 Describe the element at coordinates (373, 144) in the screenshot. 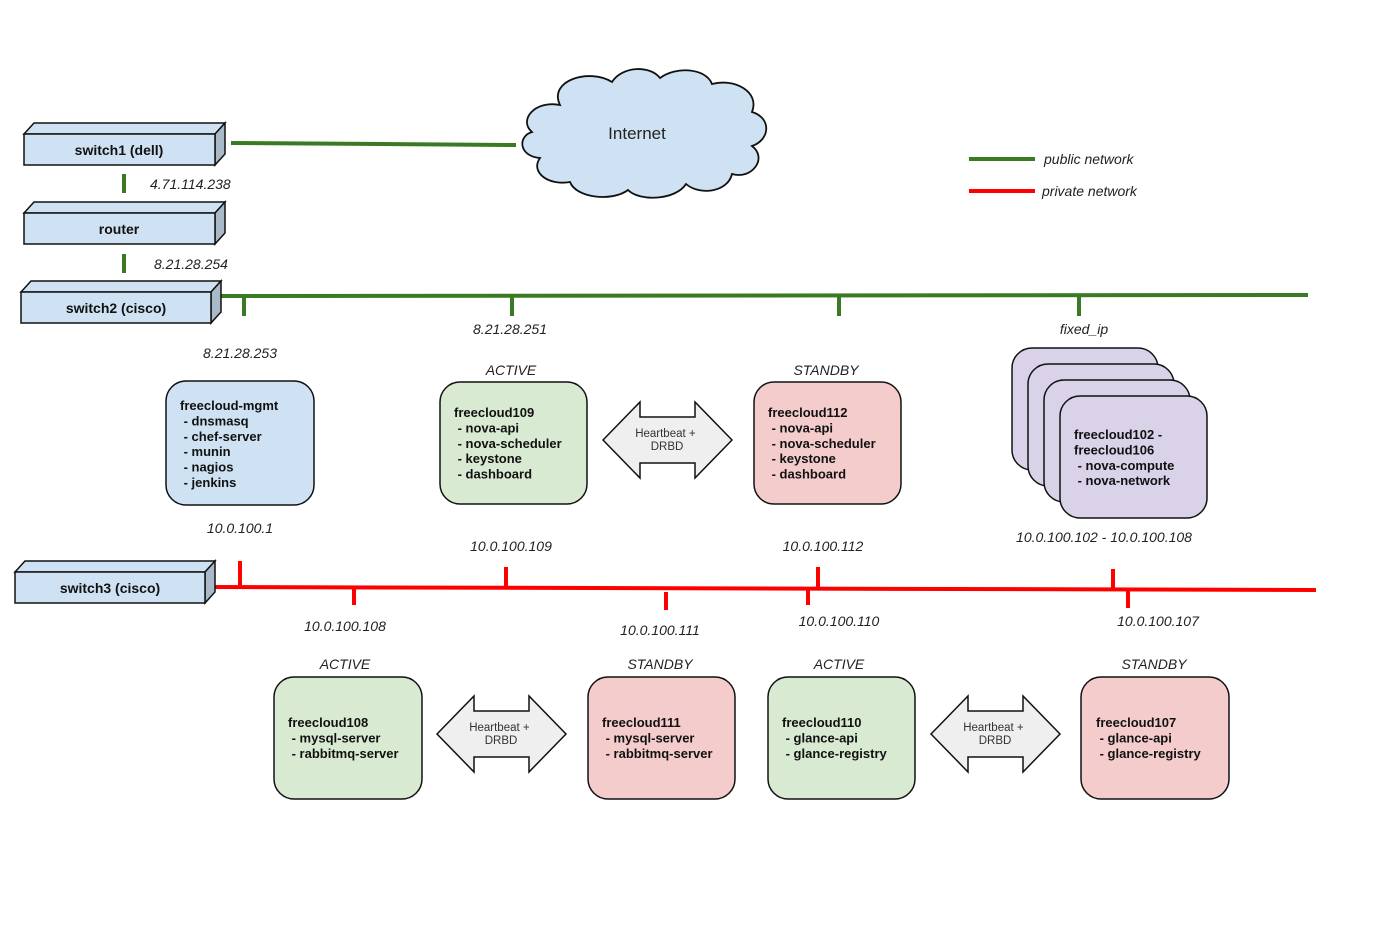

I see `internet-link` at that location.